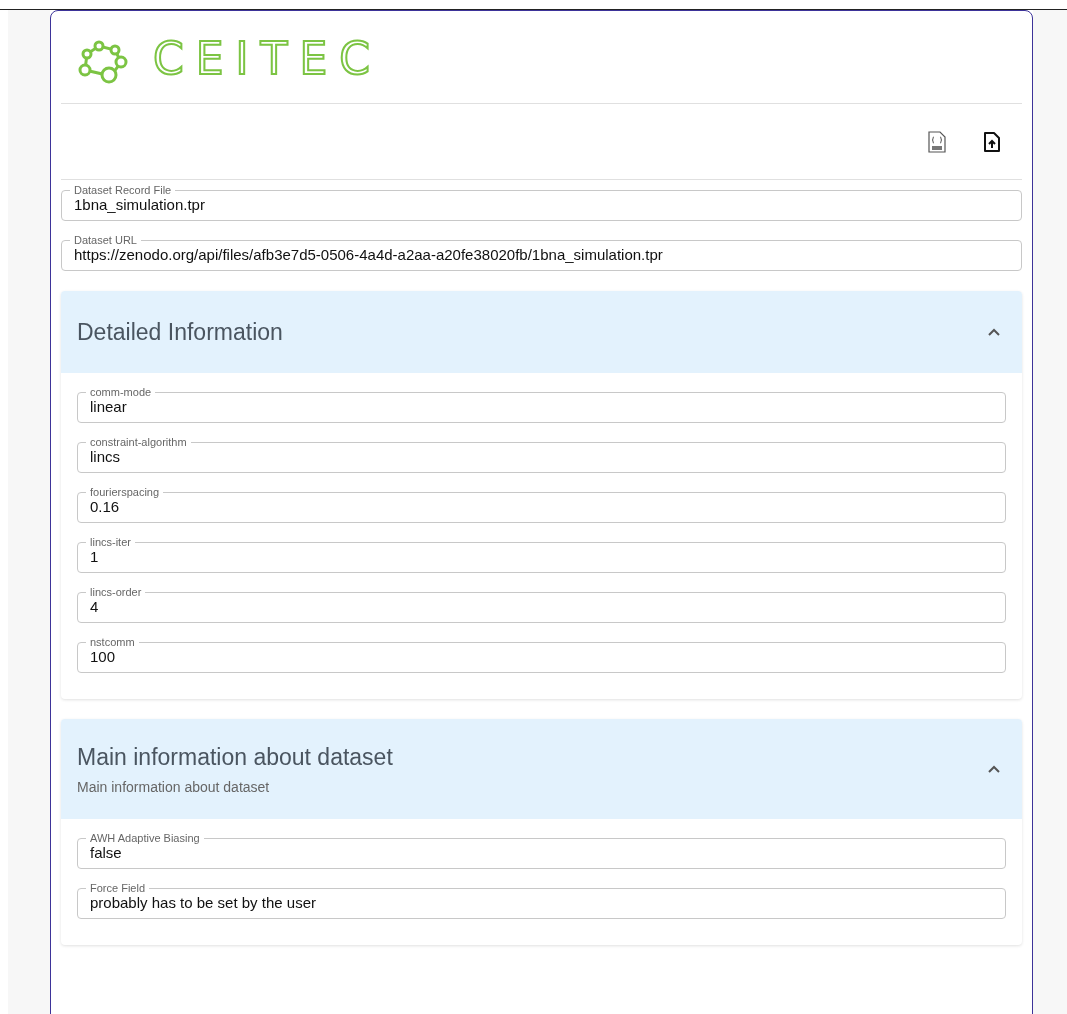 Image resolution: width=1067 pixels, height=1014 pixels. What do you see at coordinates (541, 504) in the screenshot?
I see `text-field: fourierspacing 0.16` at bounding box center [541, 504].